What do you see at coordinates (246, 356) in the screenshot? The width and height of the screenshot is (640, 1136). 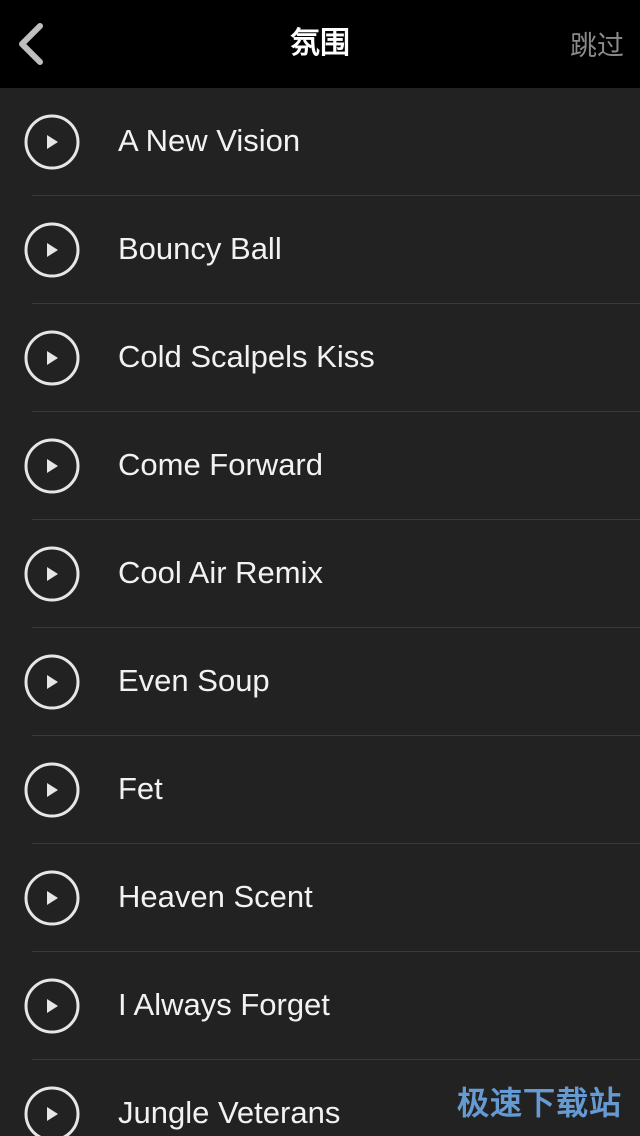 I see `track-title: Cold Scalpels Kiss` at bounding box center [246, 356].